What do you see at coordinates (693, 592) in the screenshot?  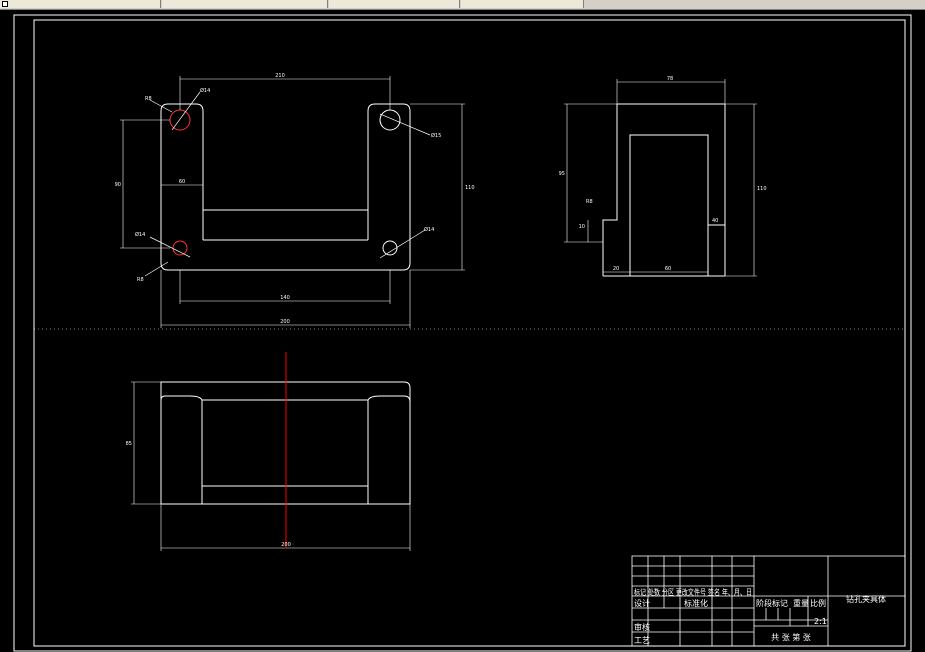 I see `revision-row: 标记 处数 分区 更改文件号 签名 年、月、日` at bounding box center [693, 592].